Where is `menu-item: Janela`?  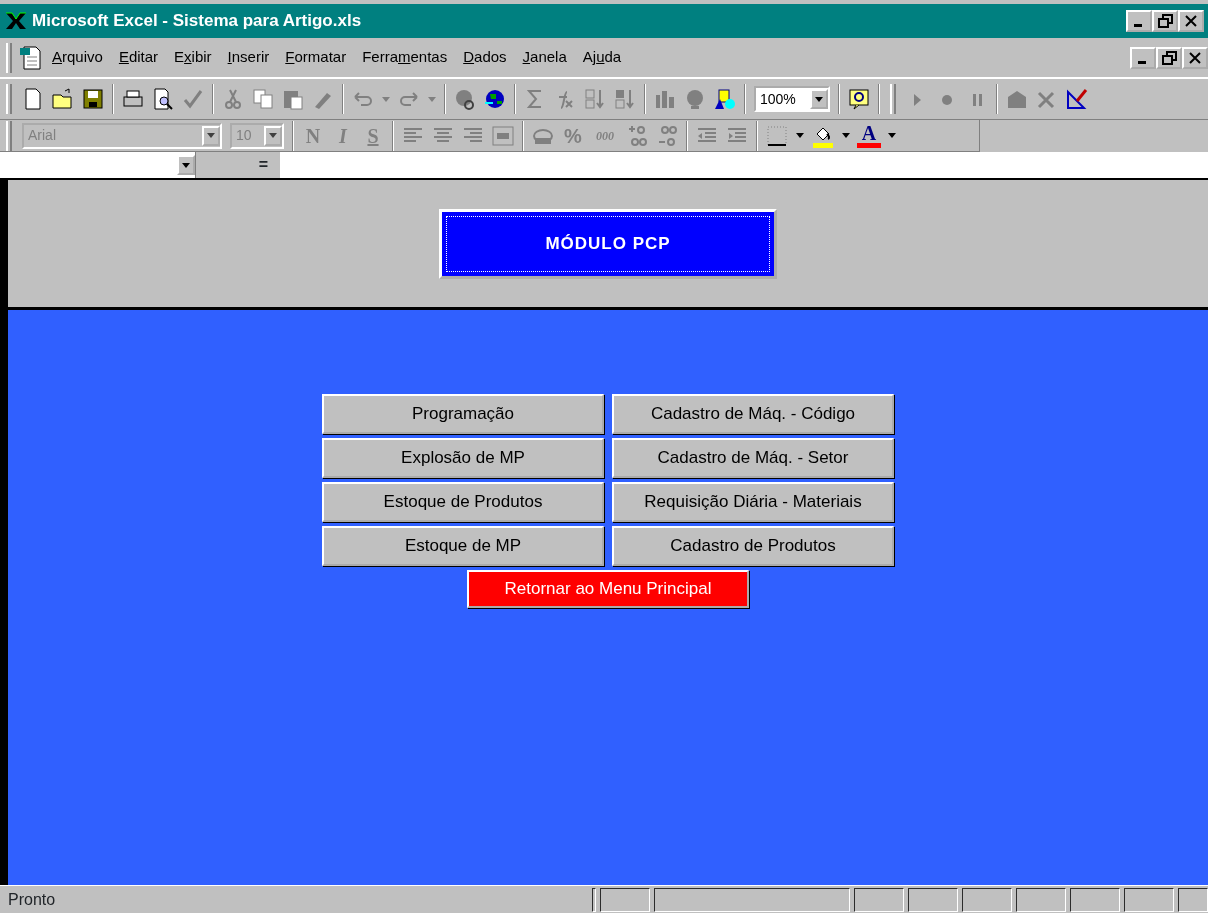 menu-item: Janela is located at coordinates (544, 57).